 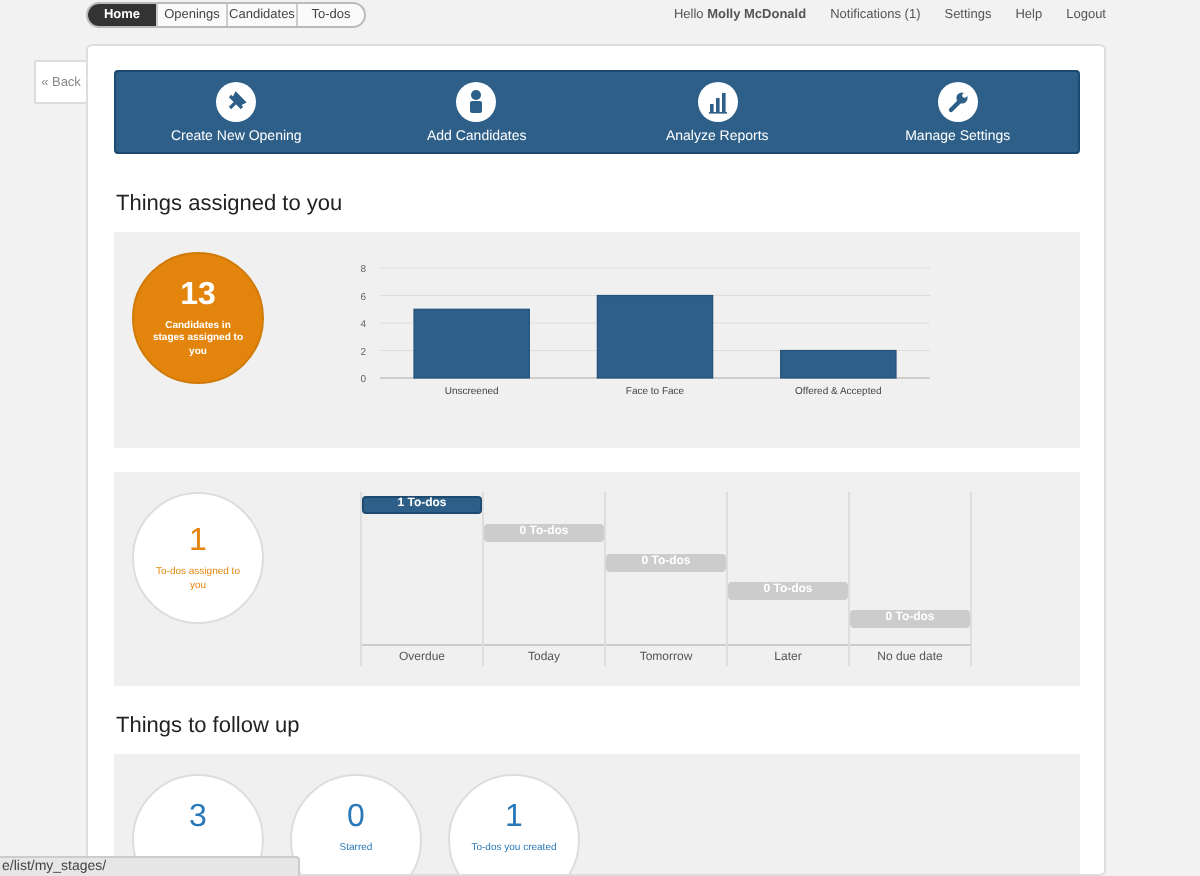 I want to click on section-heading: Things assigned to you, so click(x=230, y=204).